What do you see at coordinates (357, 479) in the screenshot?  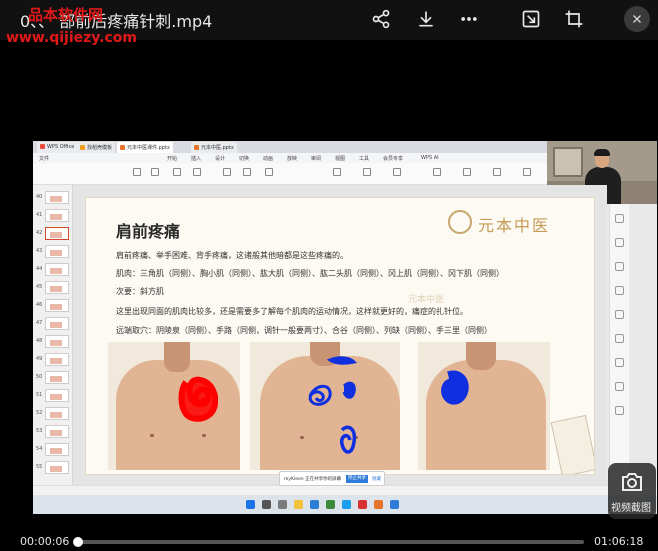 I see `stop-sharing-button: 停止共享` at bounding box center [357, 479].